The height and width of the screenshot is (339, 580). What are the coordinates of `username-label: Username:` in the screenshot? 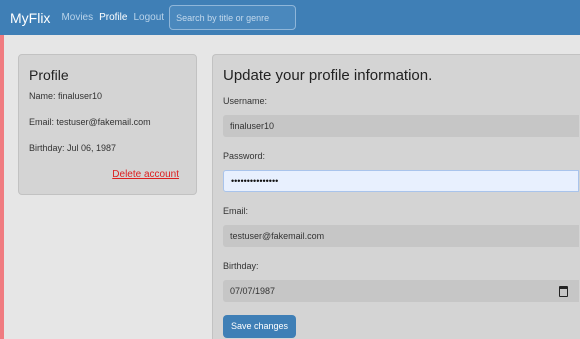 It's located at (245, 101).